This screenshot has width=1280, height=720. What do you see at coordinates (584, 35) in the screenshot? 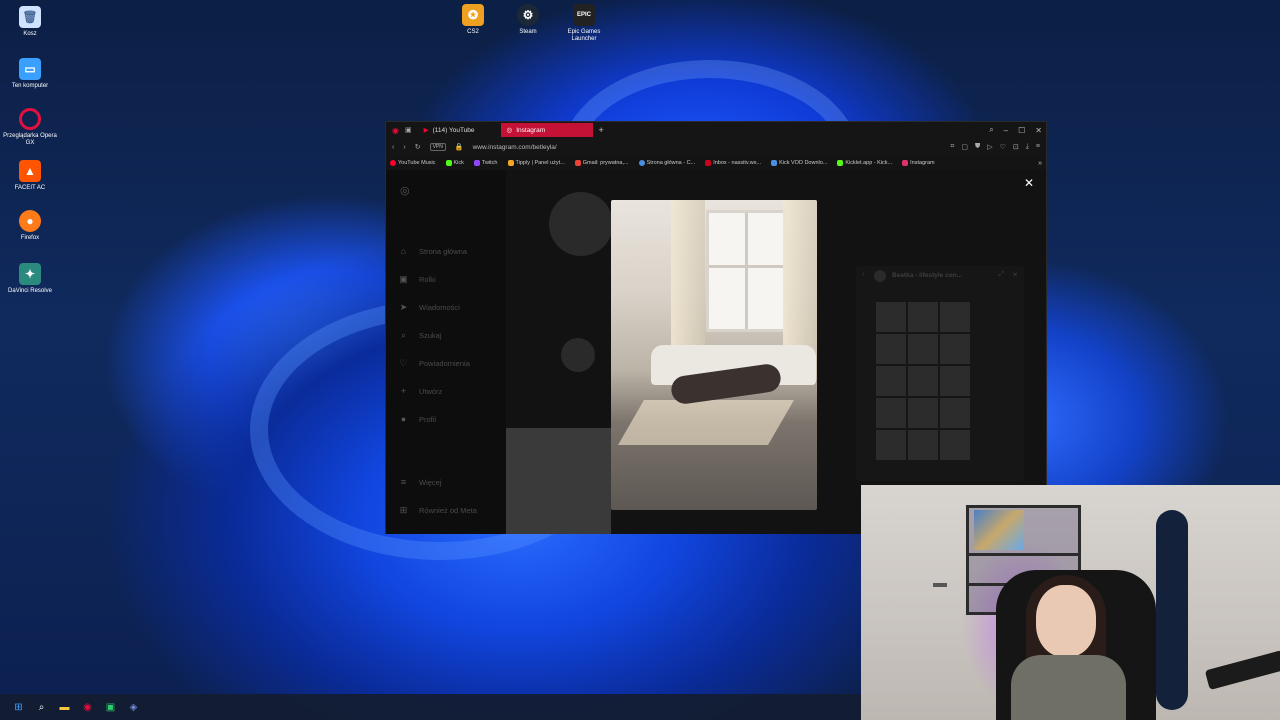
I see `desktop-icon-label: Epic Games Launcher` at bounding box center [584, 35].